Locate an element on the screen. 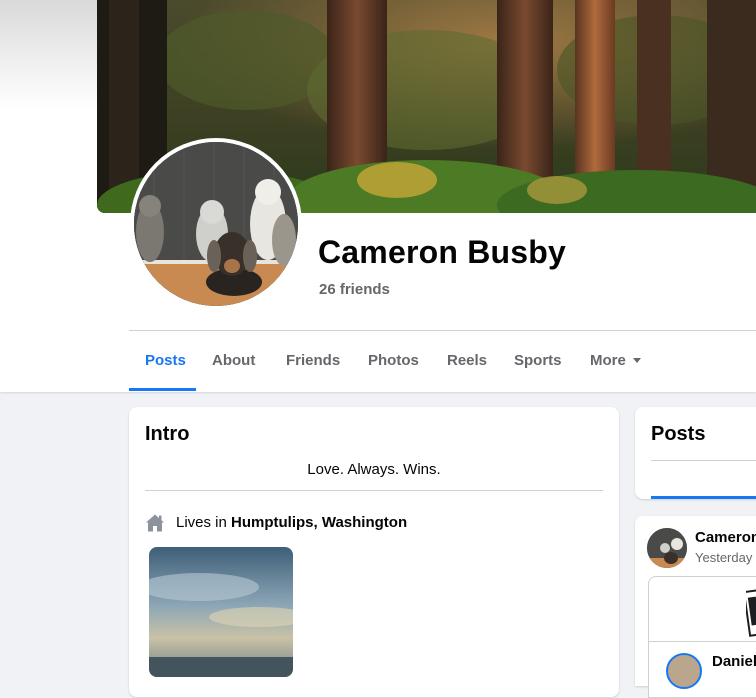 This screenshot has width=756, height=698. bio-text: Love. Always. Wins. is located at coordinates (374, 469).